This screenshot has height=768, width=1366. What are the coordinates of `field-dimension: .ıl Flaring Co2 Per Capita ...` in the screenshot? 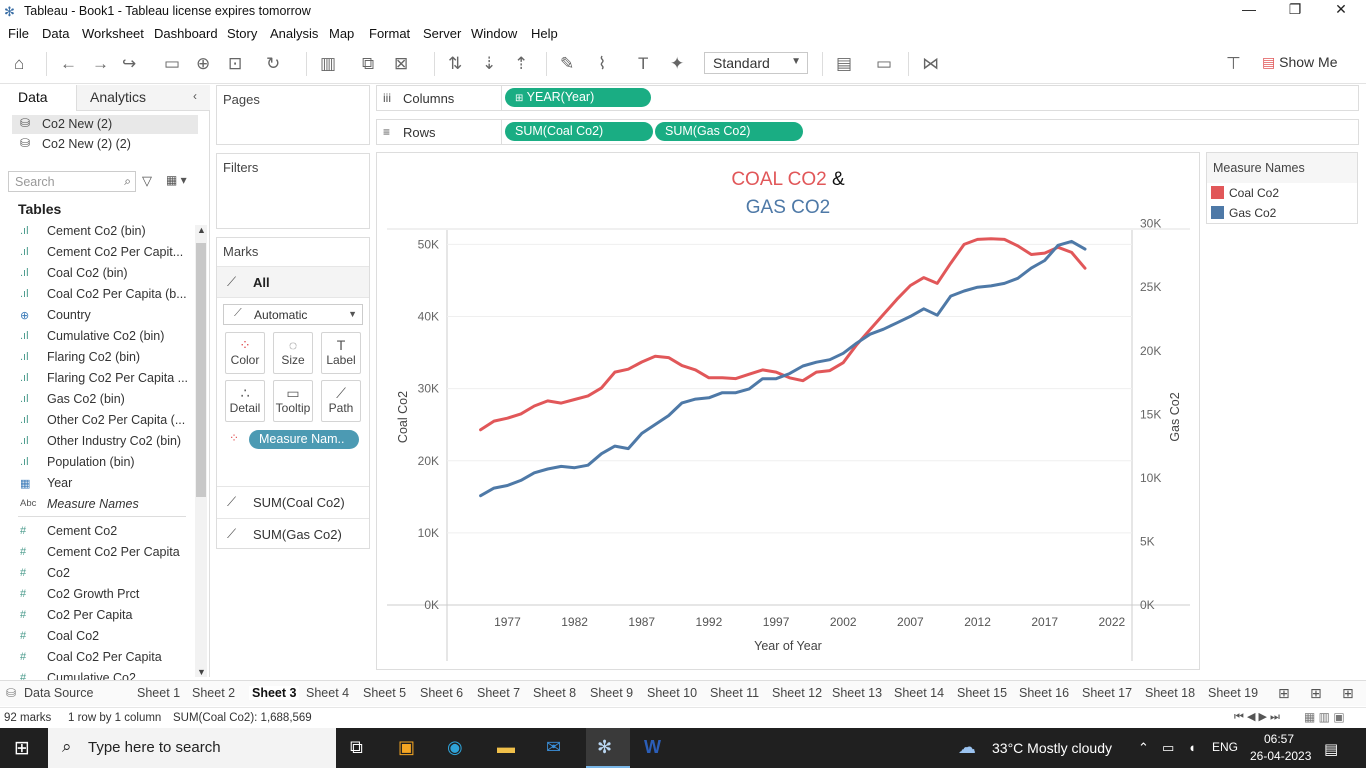 It's located at (103, 379).